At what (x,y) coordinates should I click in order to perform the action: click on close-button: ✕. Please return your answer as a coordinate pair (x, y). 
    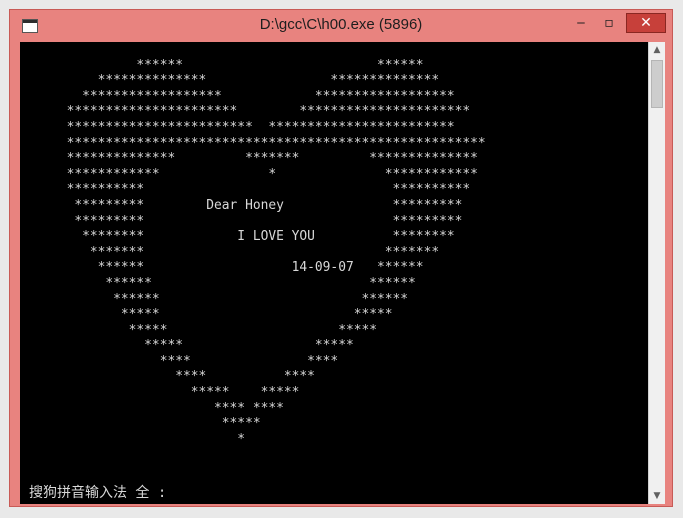
    Looking at the image, I should click on (646, 23).